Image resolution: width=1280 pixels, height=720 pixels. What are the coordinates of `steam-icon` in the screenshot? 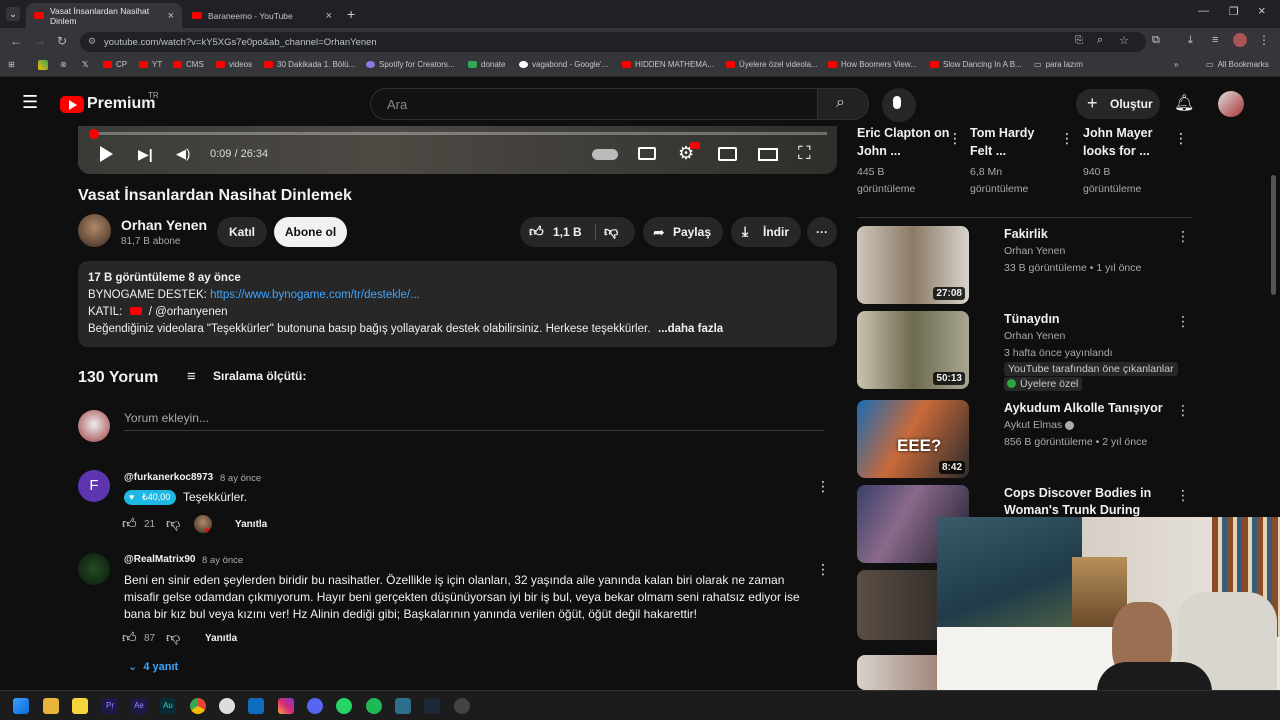 It's located at (432, 706).